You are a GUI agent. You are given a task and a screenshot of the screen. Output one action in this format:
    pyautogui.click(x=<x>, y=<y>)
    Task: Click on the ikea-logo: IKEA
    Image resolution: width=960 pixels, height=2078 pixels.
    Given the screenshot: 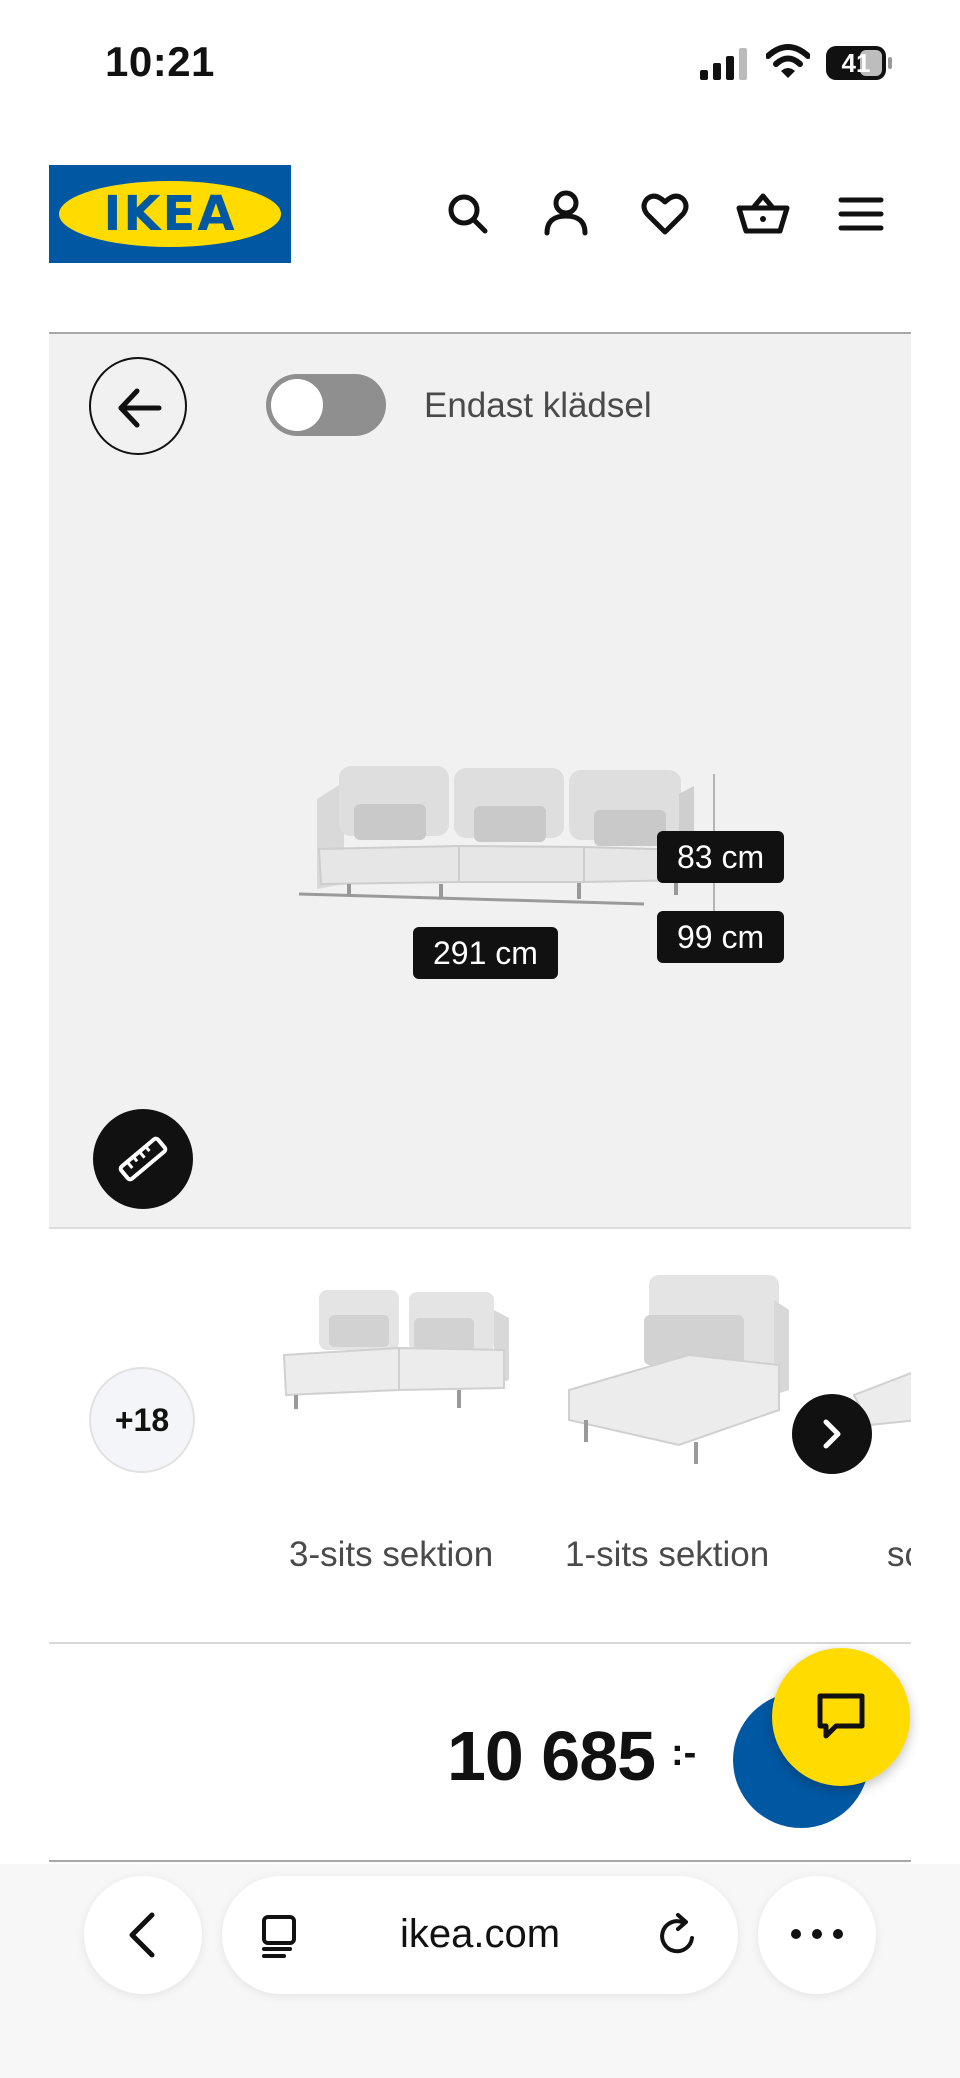 What is the action you would take?
    pyautogui.click(x=170, y=214)
    